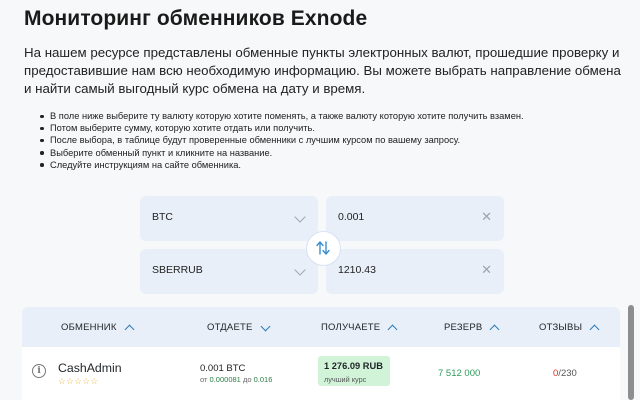 Image resolution: width=640 pixels, height=400 pixels. What do you see at coordinates (39, 371) in the screenshot?
I see `info-icon: i` at bounding box center [39, 371].